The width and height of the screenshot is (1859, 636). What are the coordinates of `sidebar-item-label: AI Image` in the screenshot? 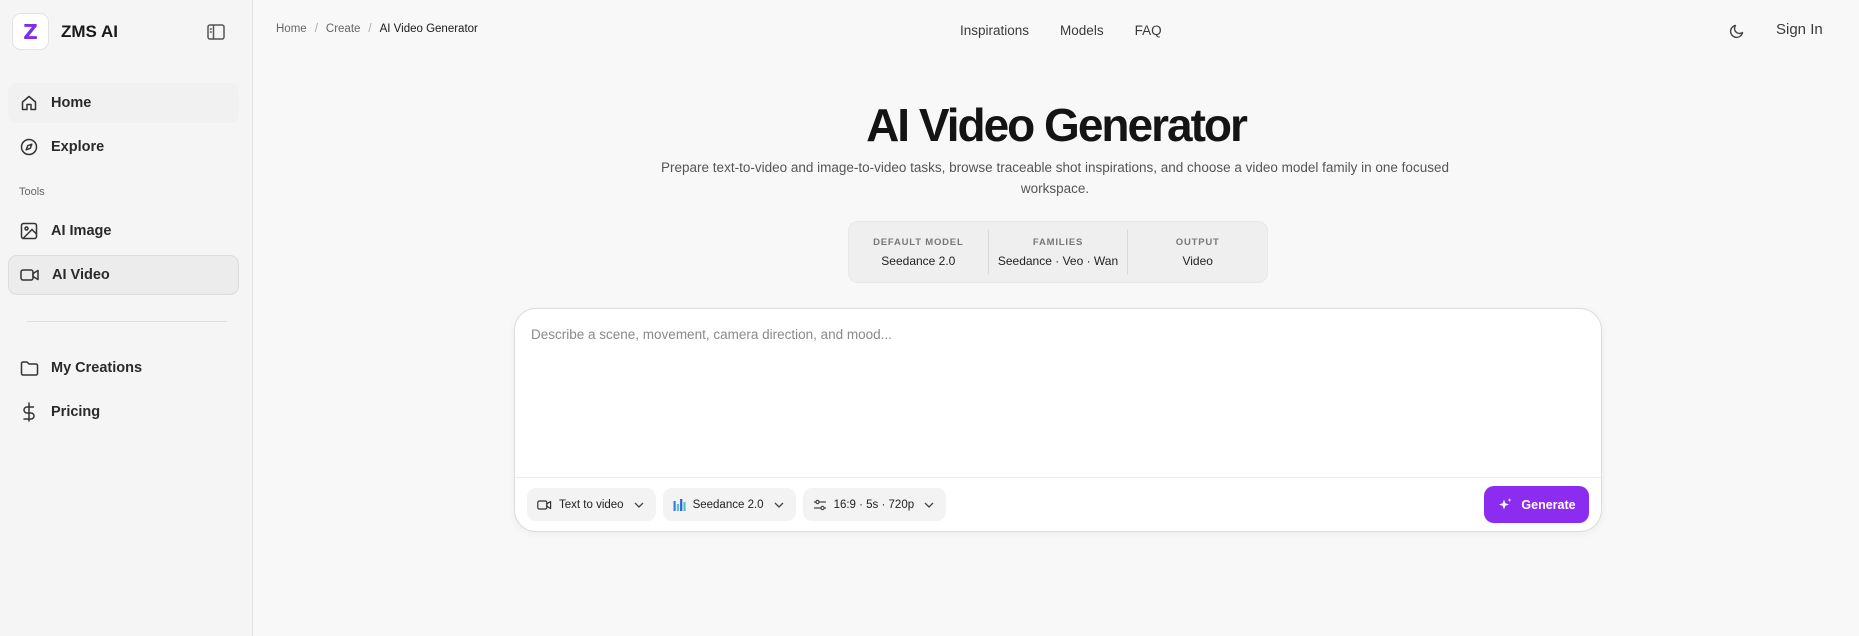 It's located at (81, 231).